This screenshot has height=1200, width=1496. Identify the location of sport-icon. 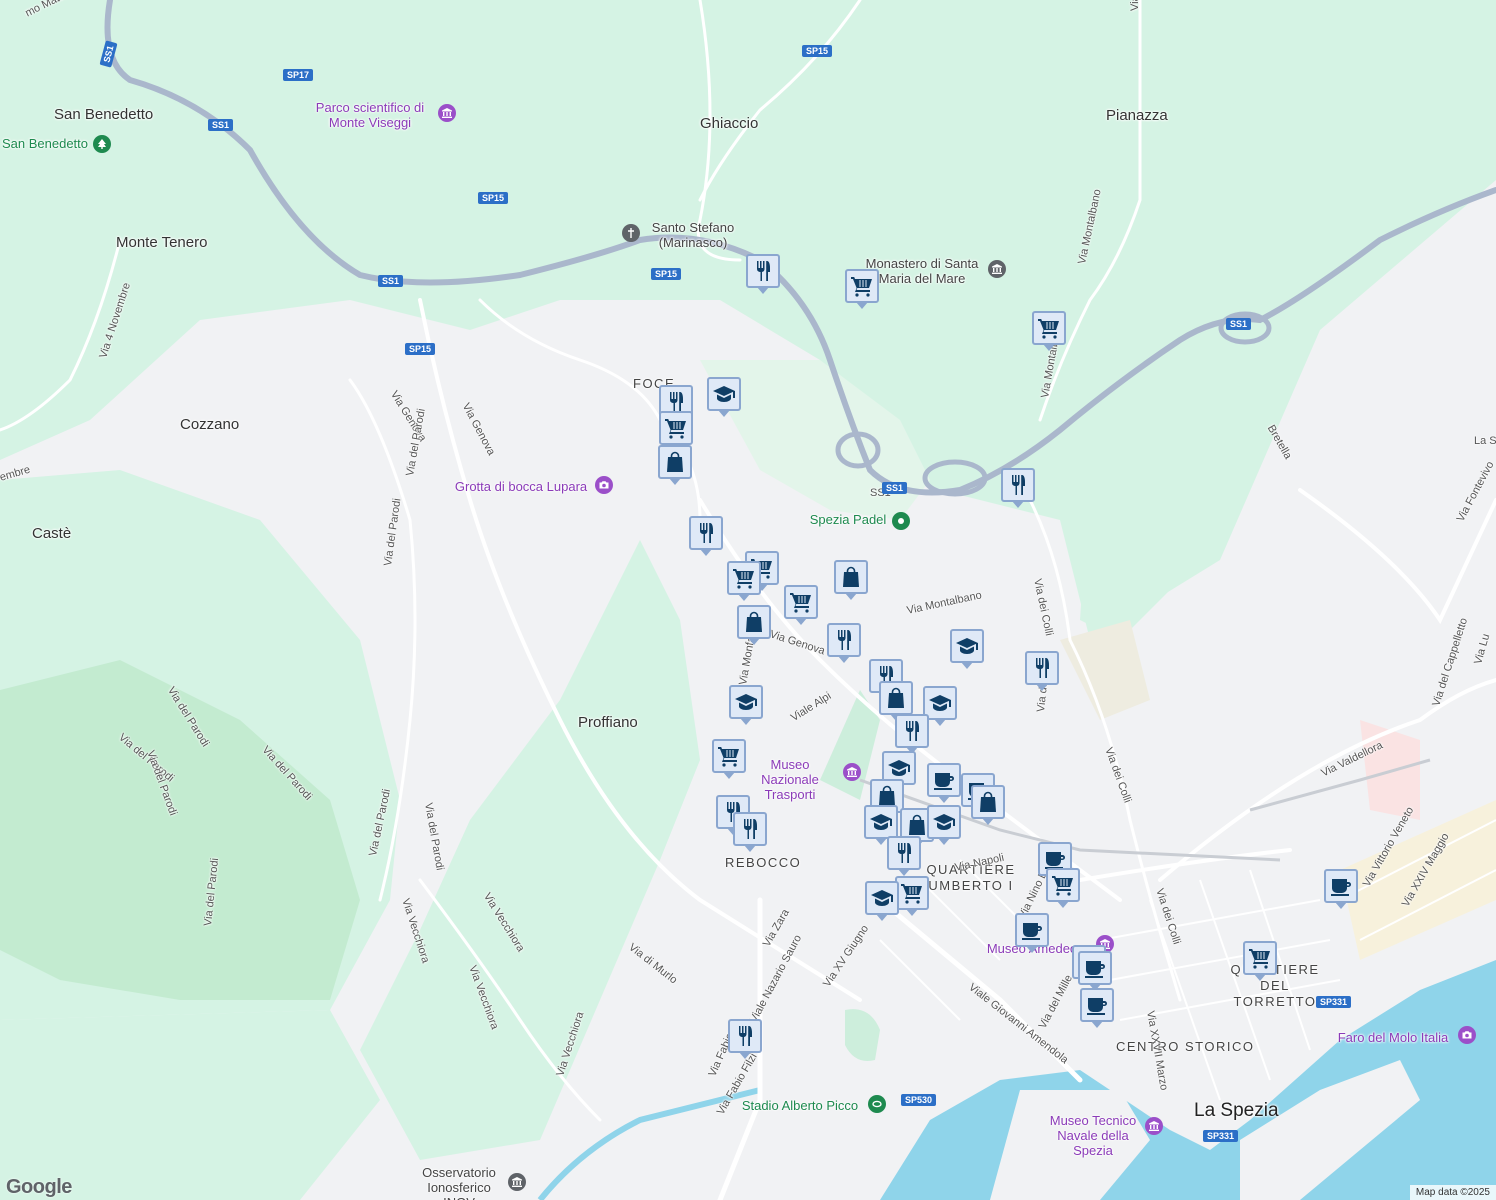
(901, 521).